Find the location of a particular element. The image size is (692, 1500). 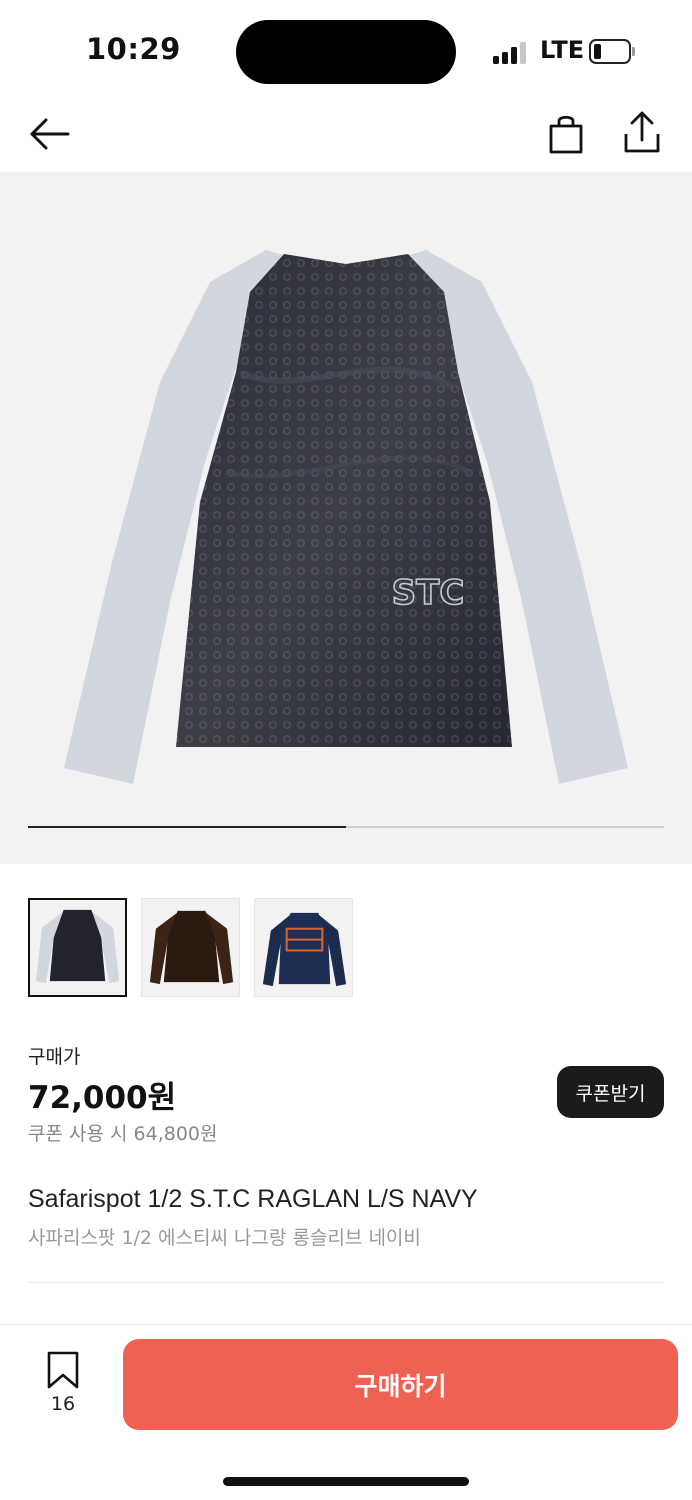

coupon-price: 쿠폰 사용 시 64,800원 is located at coordinates (123, 1134).